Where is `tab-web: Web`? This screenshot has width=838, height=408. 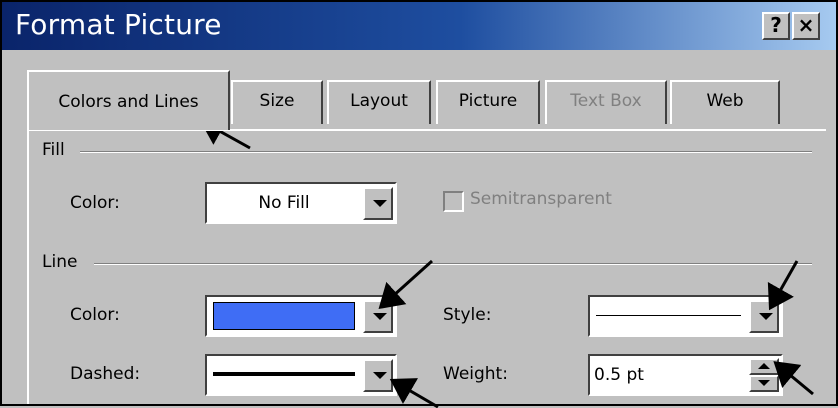 tab-web: Web is located at coordinates (725, 102).